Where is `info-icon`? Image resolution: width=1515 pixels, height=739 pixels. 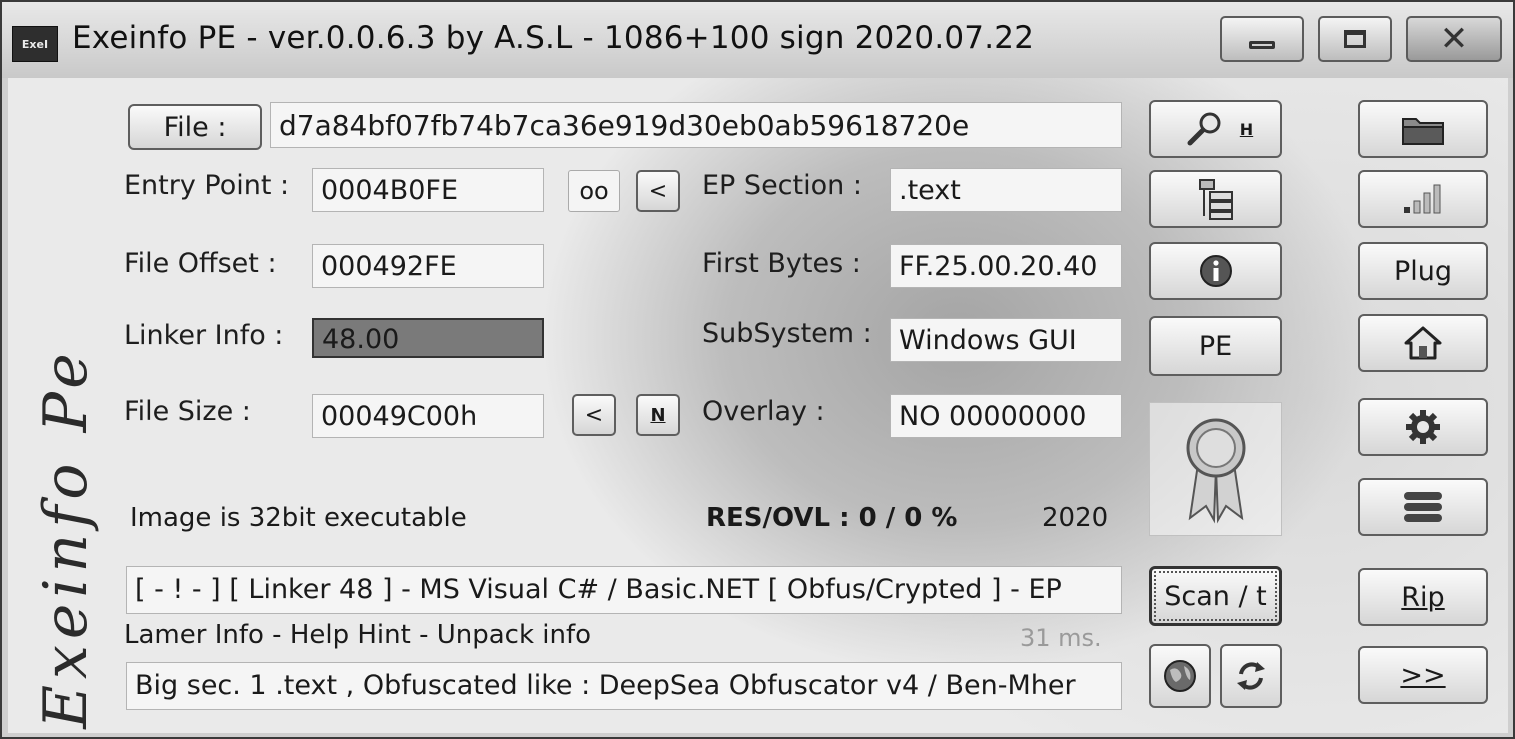
info-icon is located at coordinates (1215, 271).